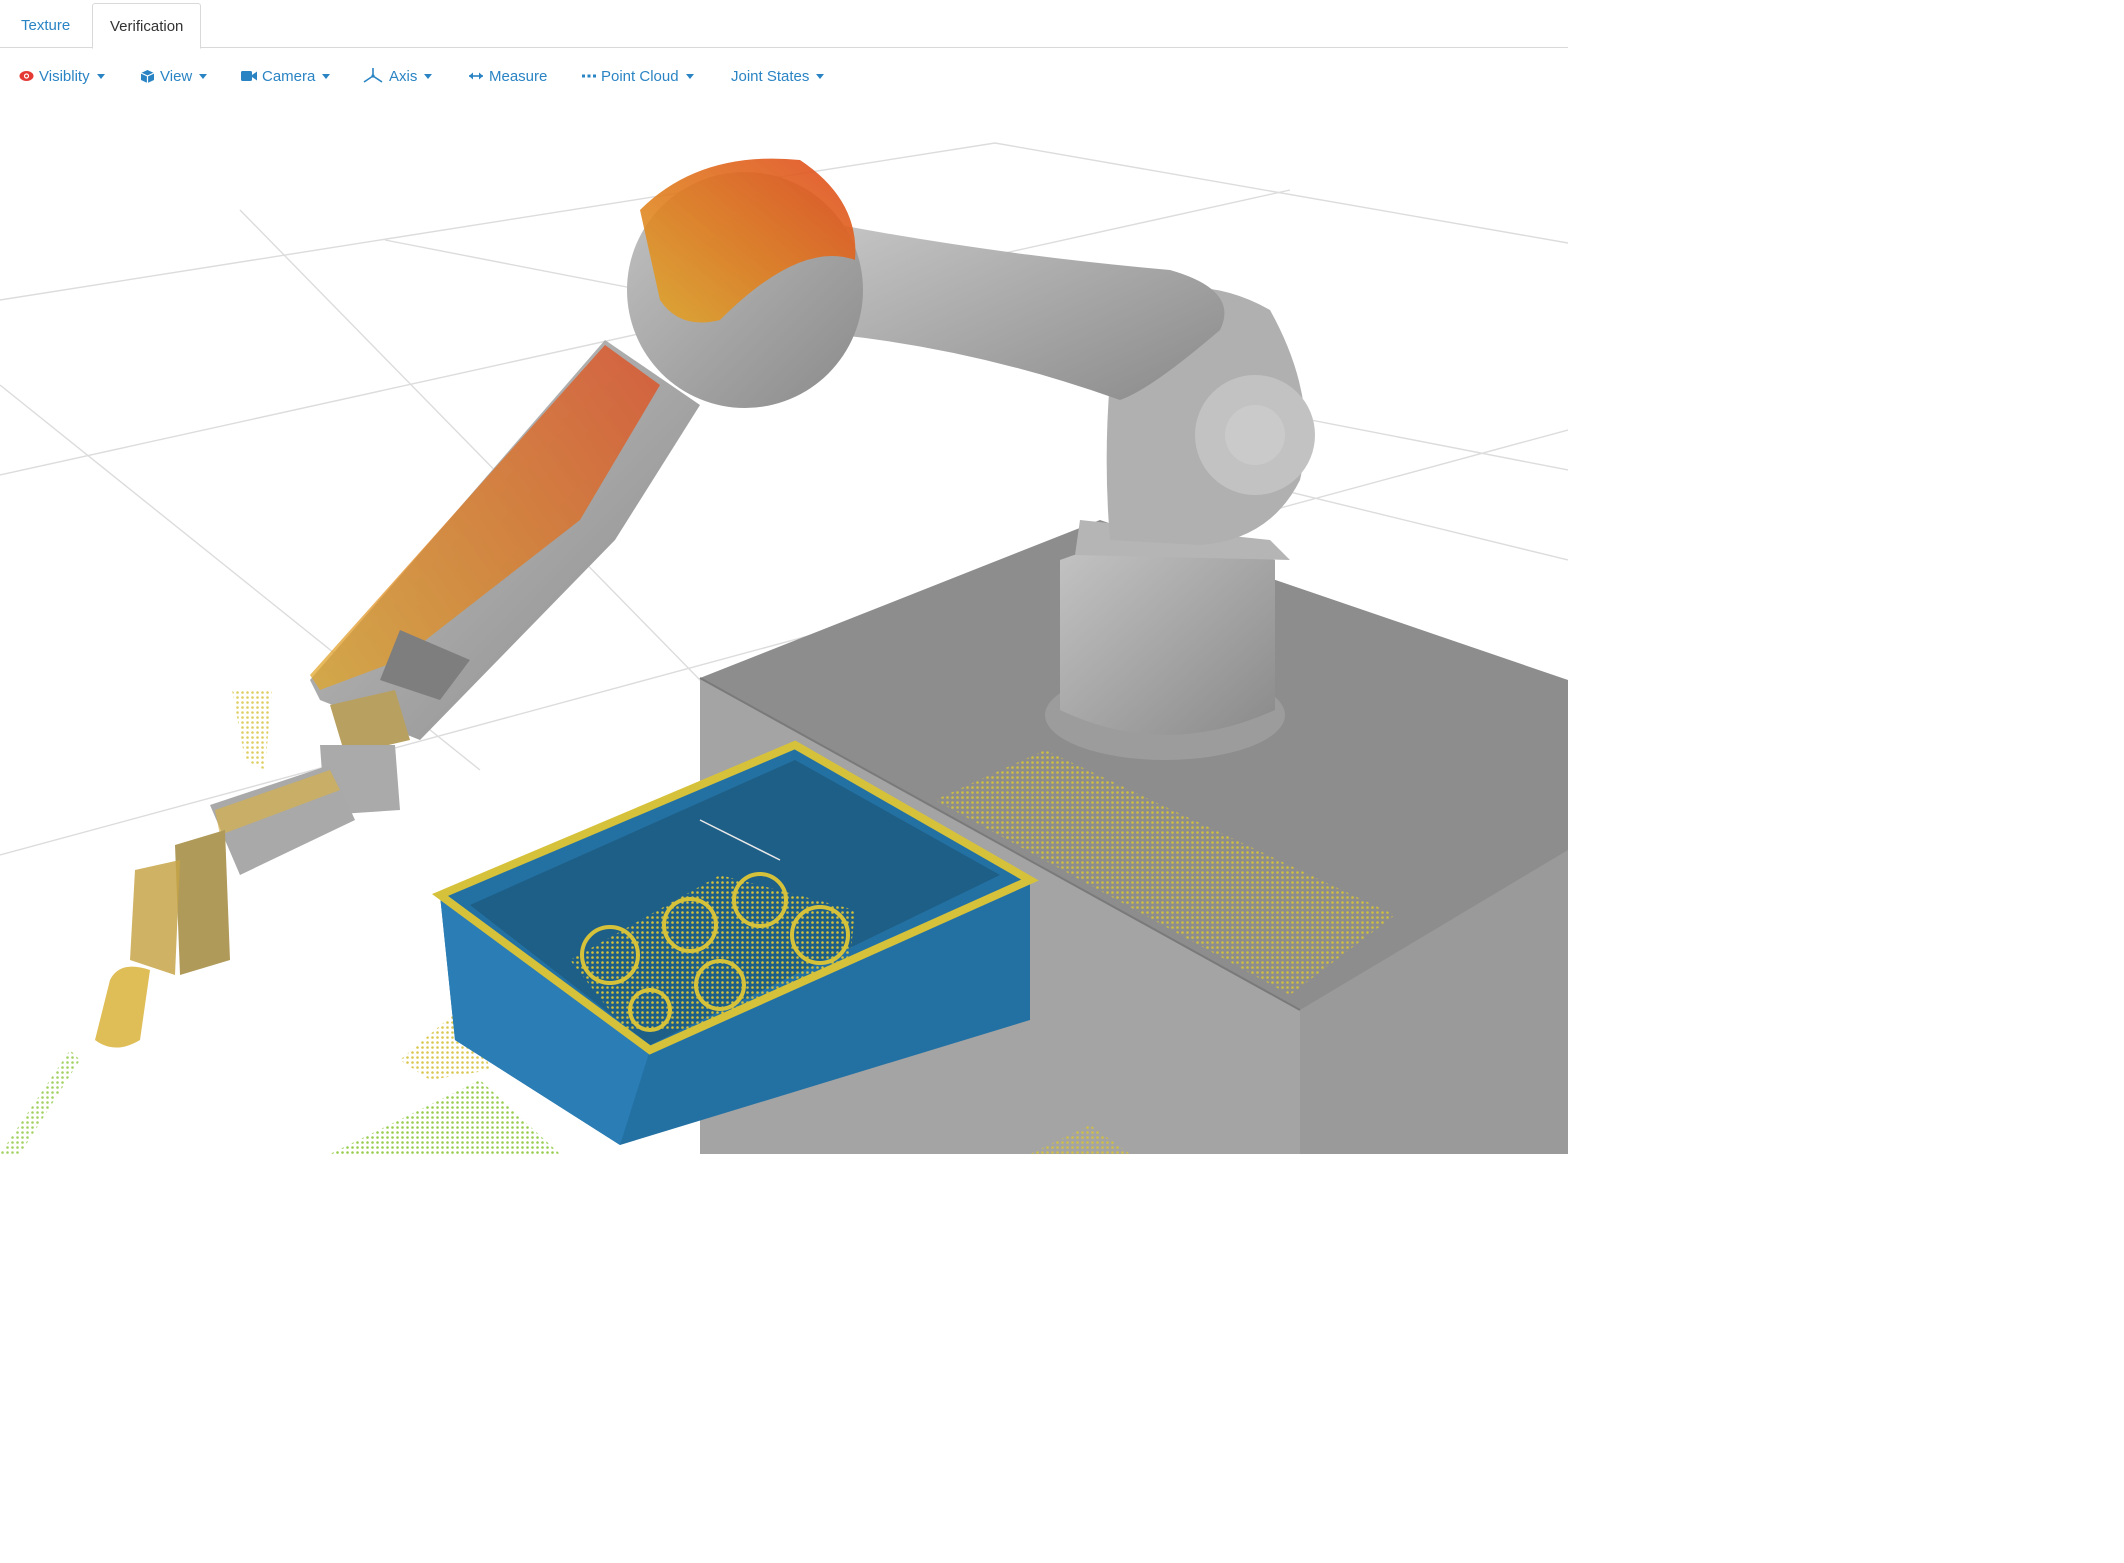  What do you see at coordinates (770, 76) in the screenshot?
I see `joint-states-label: Joint States` at bounding box center [770, 76].